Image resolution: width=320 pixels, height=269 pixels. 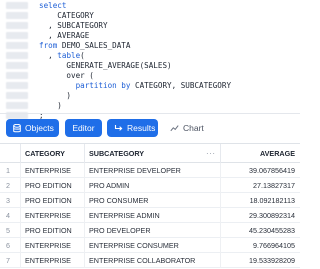 What do you see at coordinates (135, 36) in the screenshot?
I see `code-line: , AVERAGE` at bounding box center [135, 36].